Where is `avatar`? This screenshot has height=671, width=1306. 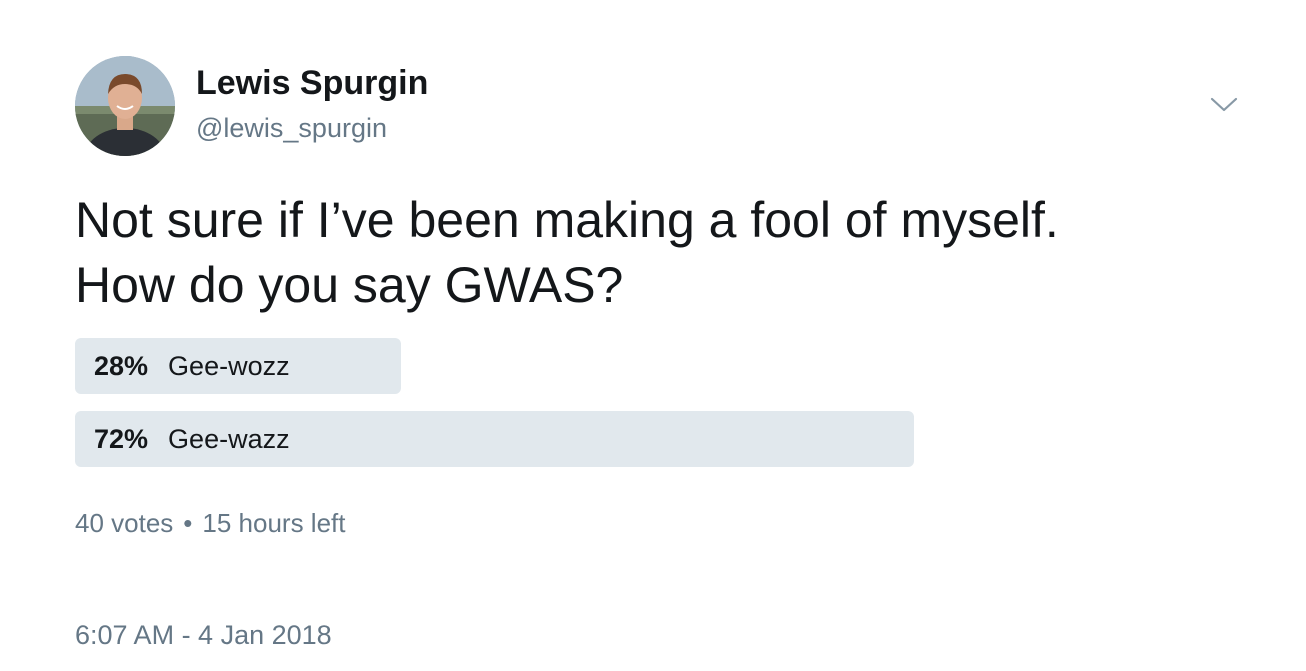 avatar is located at coordinates (125, 106).